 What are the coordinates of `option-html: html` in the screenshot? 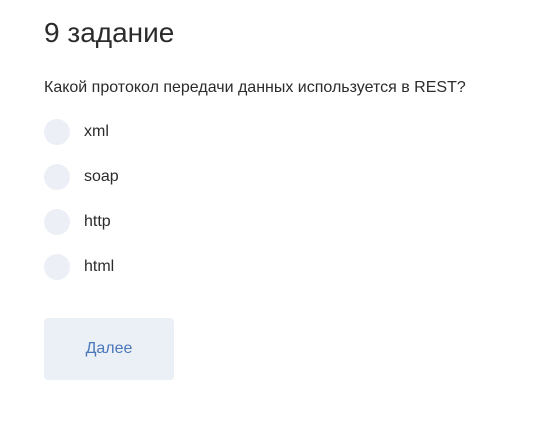 It's located at (81, 267).